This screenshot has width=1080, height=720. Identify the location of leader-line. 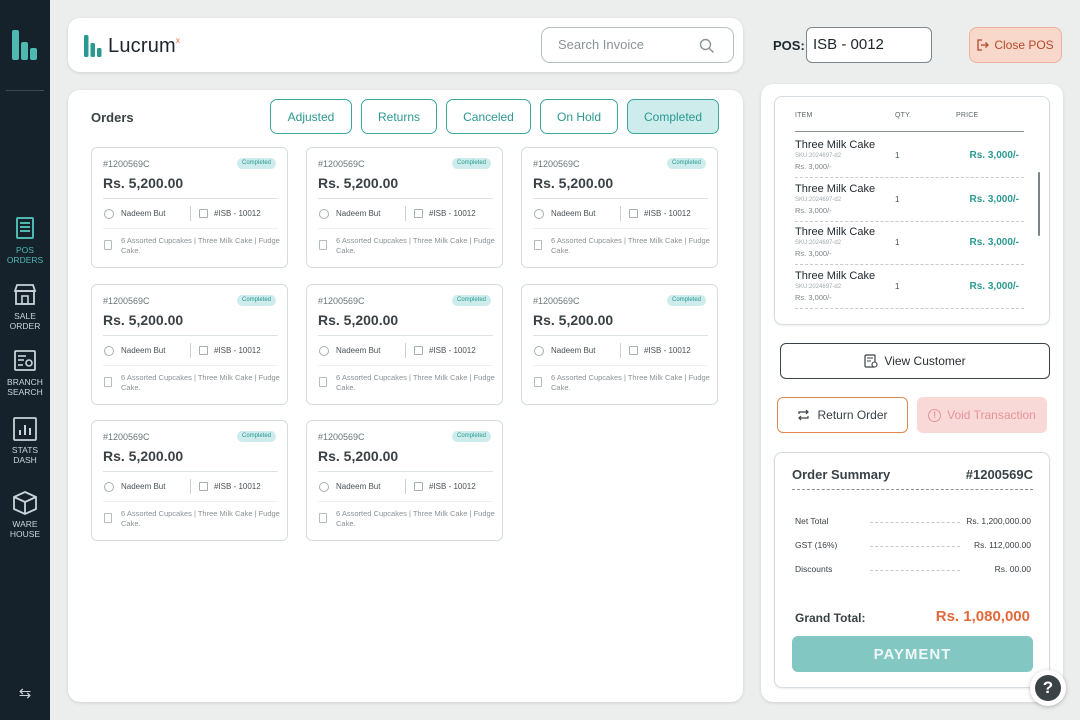
(915, 522).